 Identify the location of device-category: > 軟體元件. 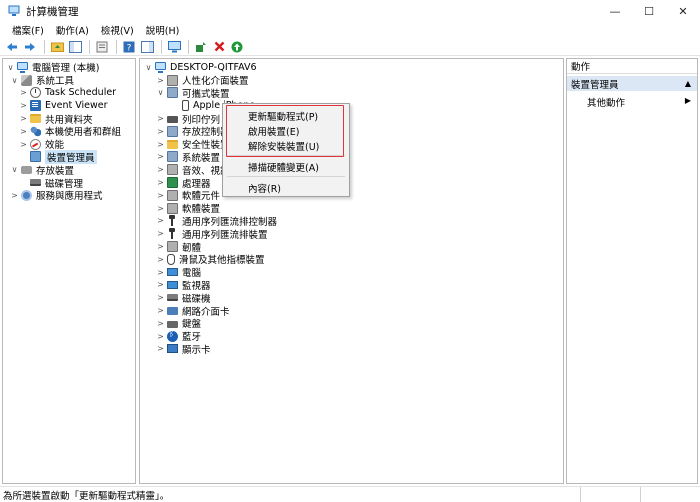
(188, 195).